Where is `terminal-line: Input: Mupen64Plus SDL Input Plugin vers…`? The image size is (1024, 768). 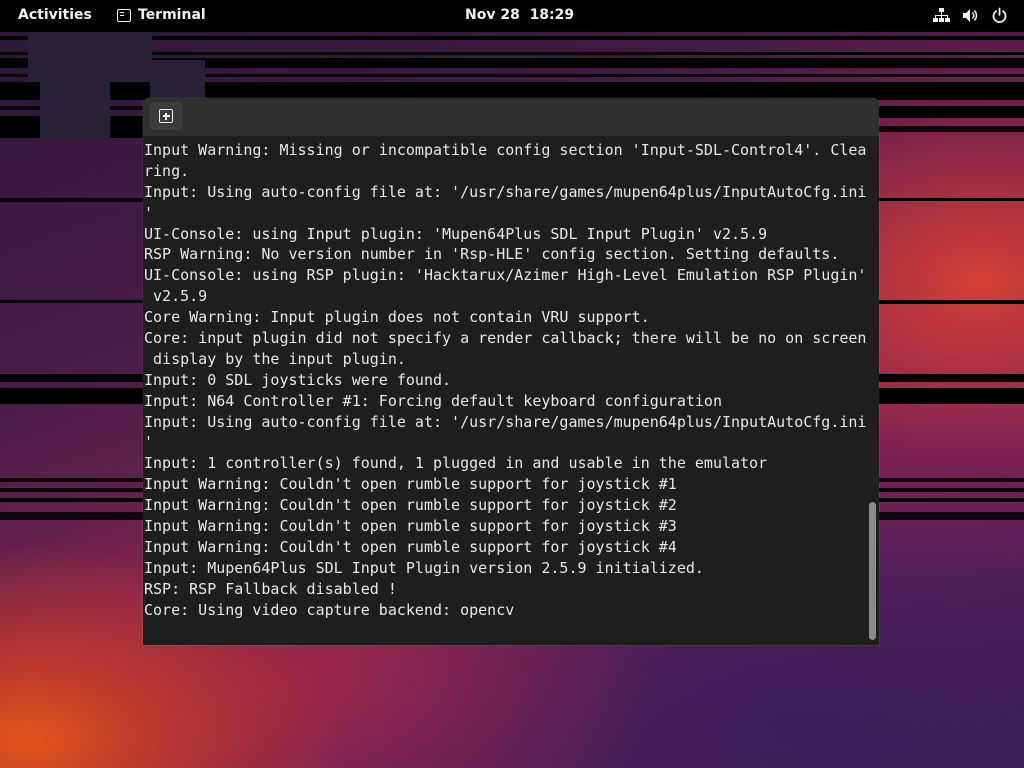 terminal-line: Input: Mupen64Plus SDL Input Plugin vers… is located at coordinates (424, 567).